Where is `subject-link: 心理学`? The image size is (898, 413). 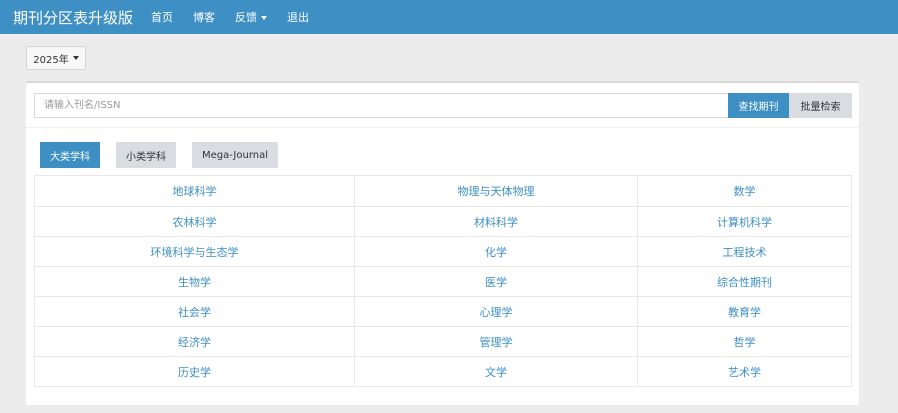 subject-link: 心理学 is located at coordinates (496, 311).